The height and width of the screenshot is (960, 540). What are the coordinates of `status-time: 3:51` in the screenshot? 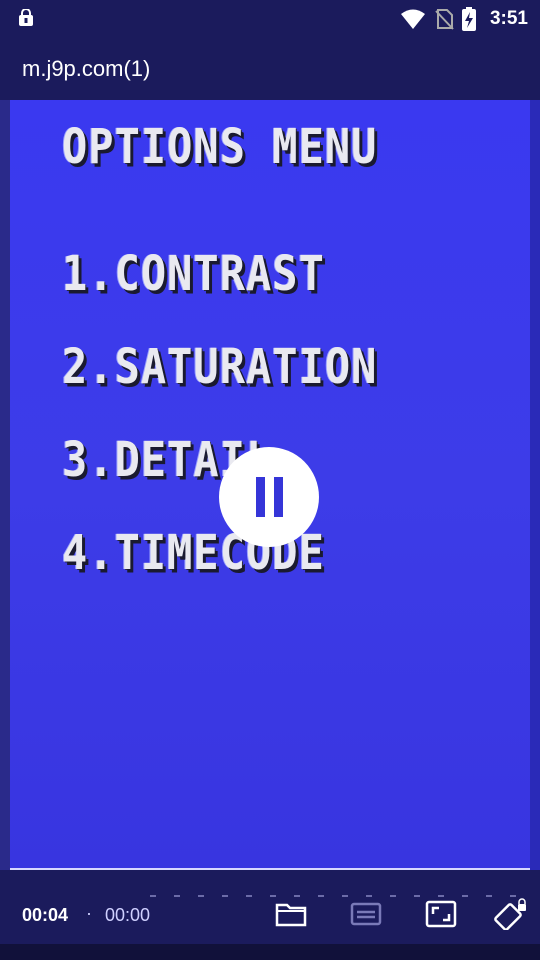 It's located at (508, 18).